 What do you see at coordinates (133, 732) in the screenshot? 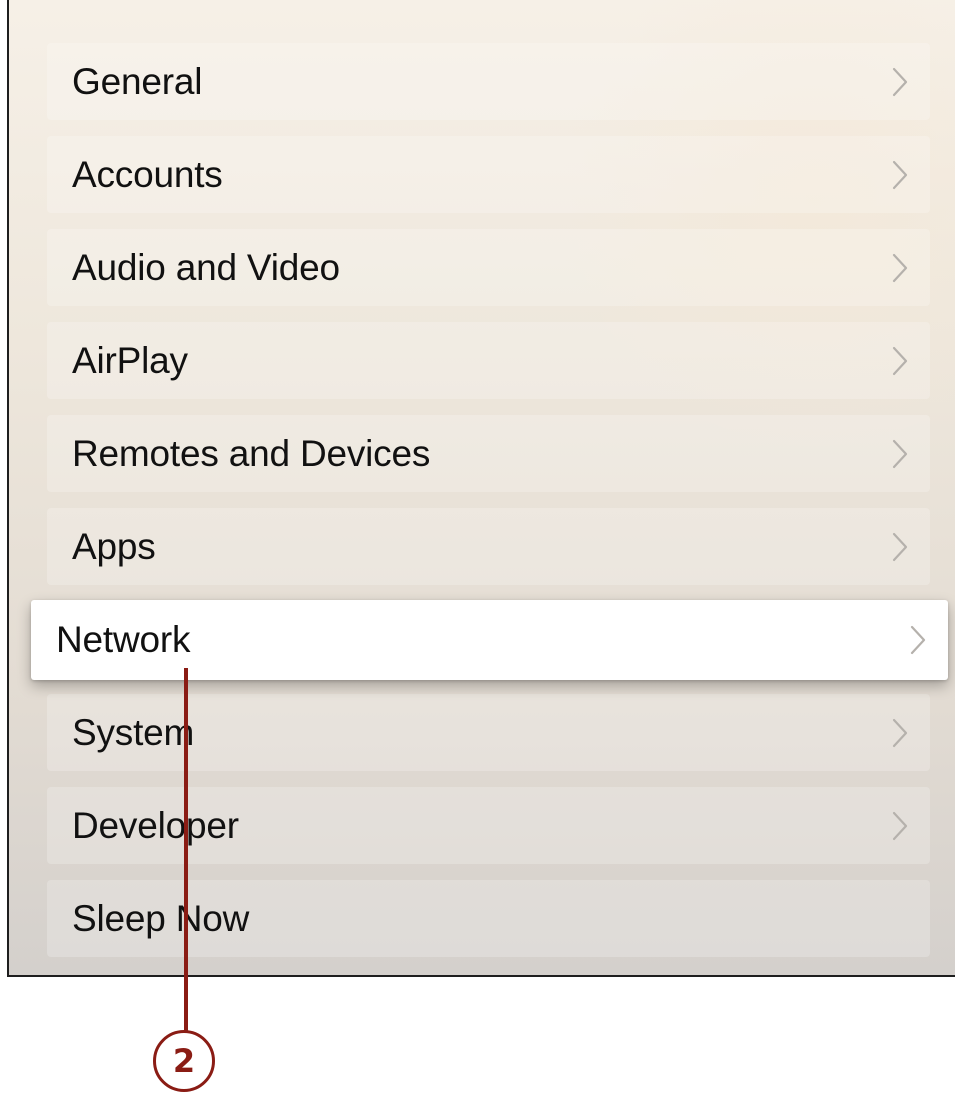
I see `menu-item-label: System` at bounding box center [133, 732].